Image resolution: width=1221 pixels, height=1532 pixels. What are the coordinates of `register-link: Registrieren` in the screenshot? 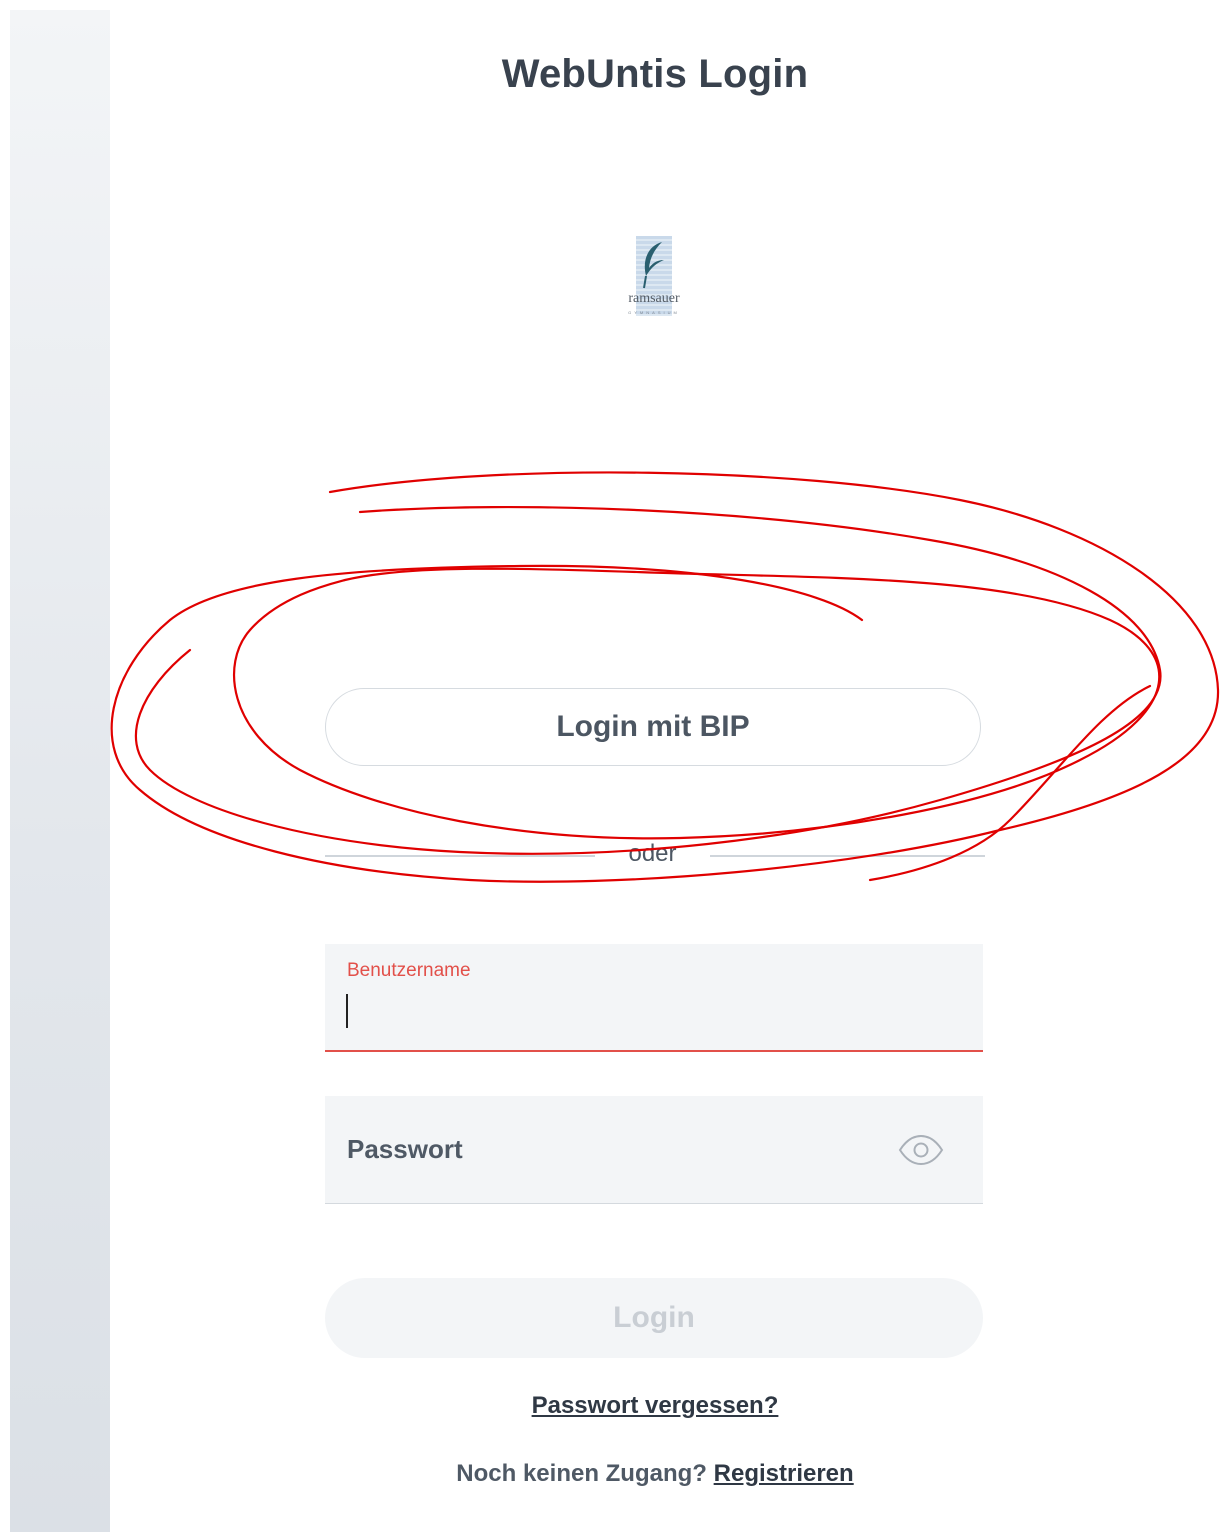 It's located at (784, 1473).